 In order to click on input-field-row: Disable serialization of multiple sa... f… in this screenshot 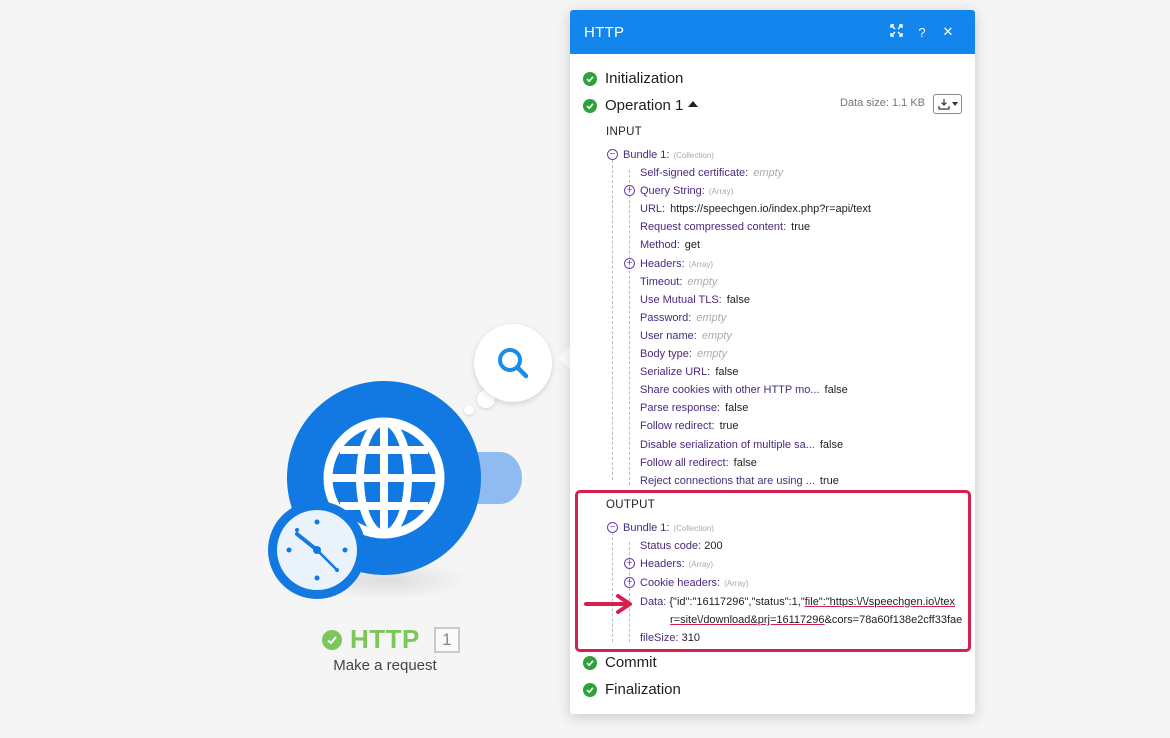, I will do `click(742, 445)`.